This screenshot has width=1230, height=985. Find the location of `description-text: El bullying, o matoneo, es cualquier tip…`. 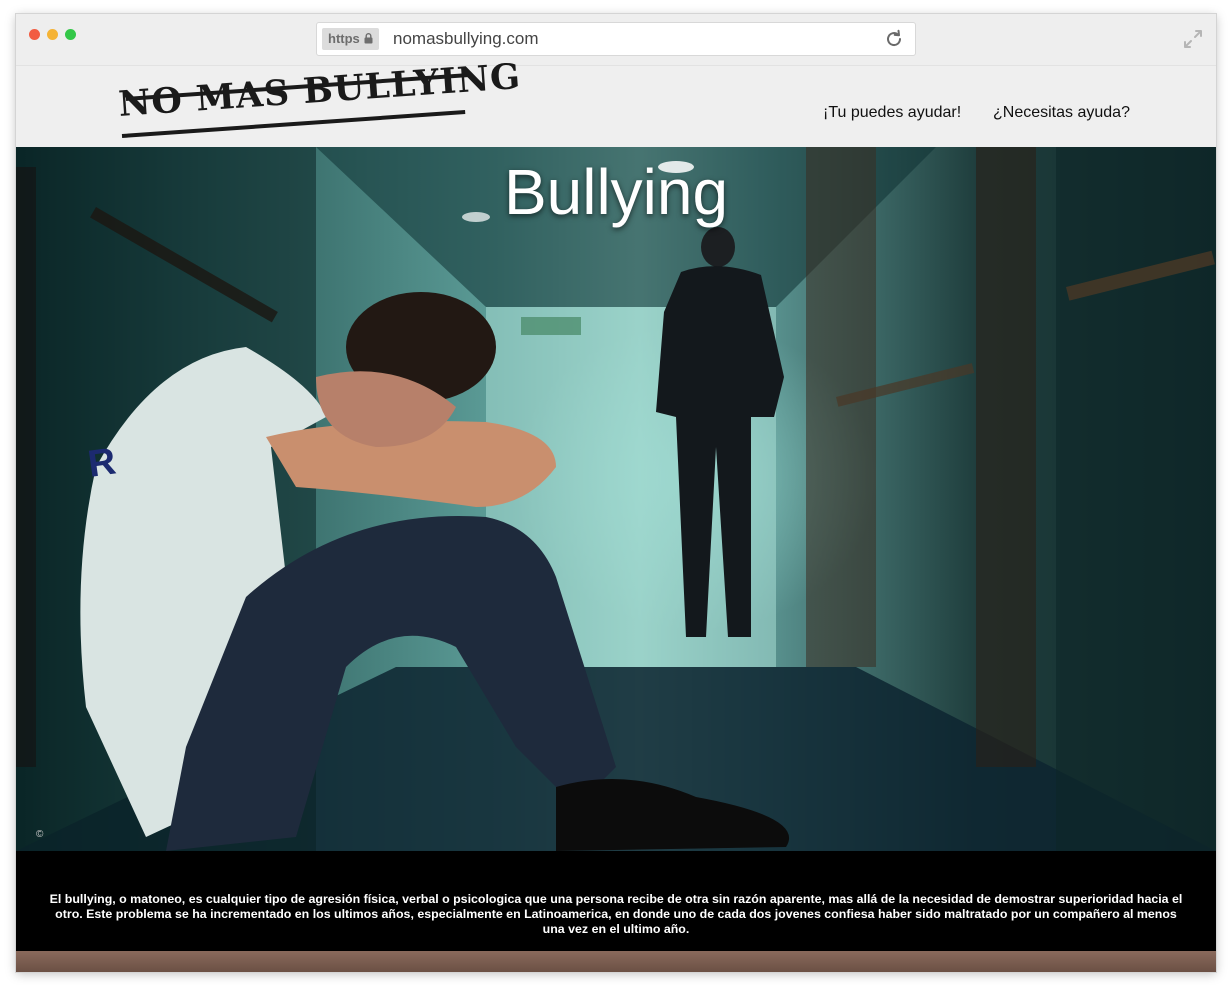

description-text: El bullying, o matoneo, es cualquier tip… is located at coordinates (616, 914).